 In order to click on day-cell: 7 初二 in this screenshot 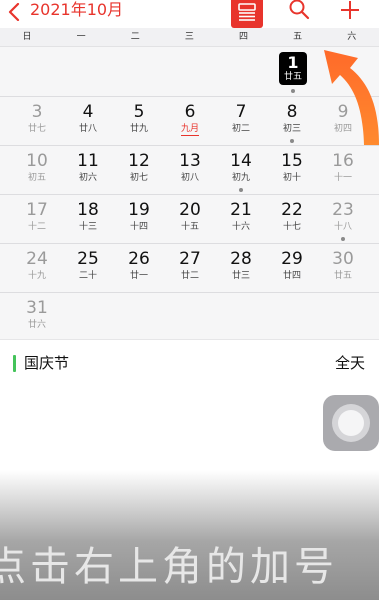, I will do `click(241, 121)`.